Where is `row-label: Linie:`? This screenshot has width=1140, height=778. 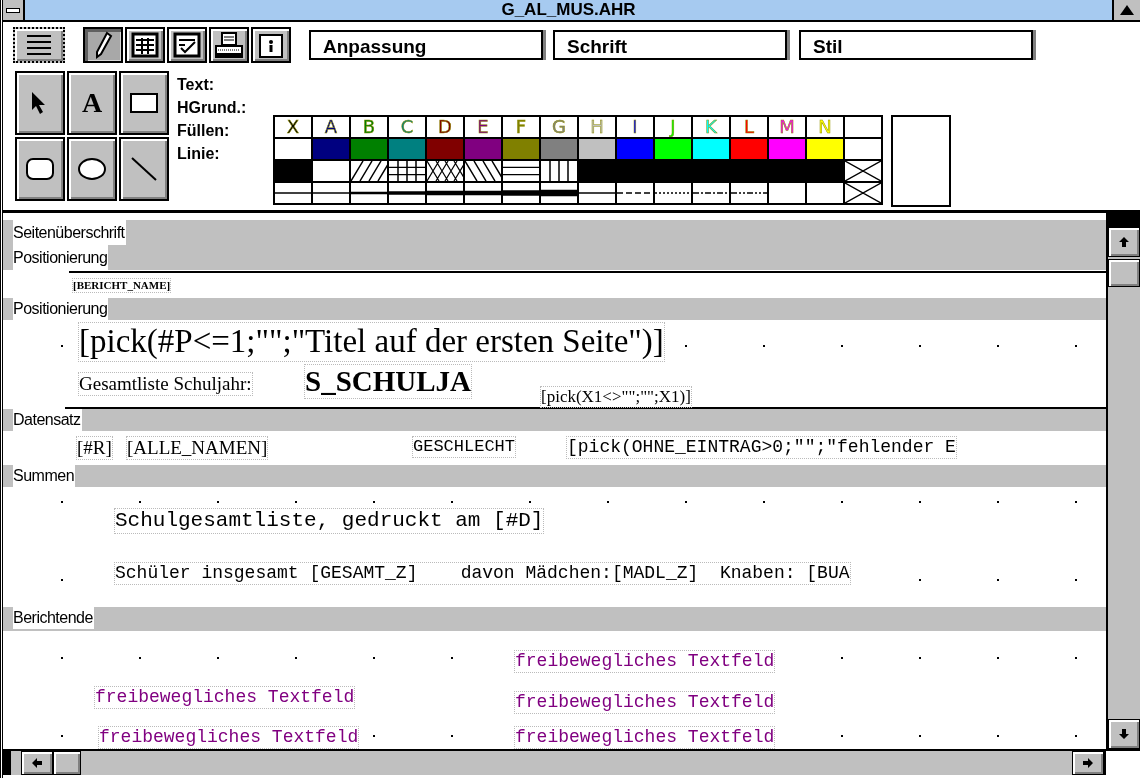
row-label: Linie: is located at coordinates (199, 154).